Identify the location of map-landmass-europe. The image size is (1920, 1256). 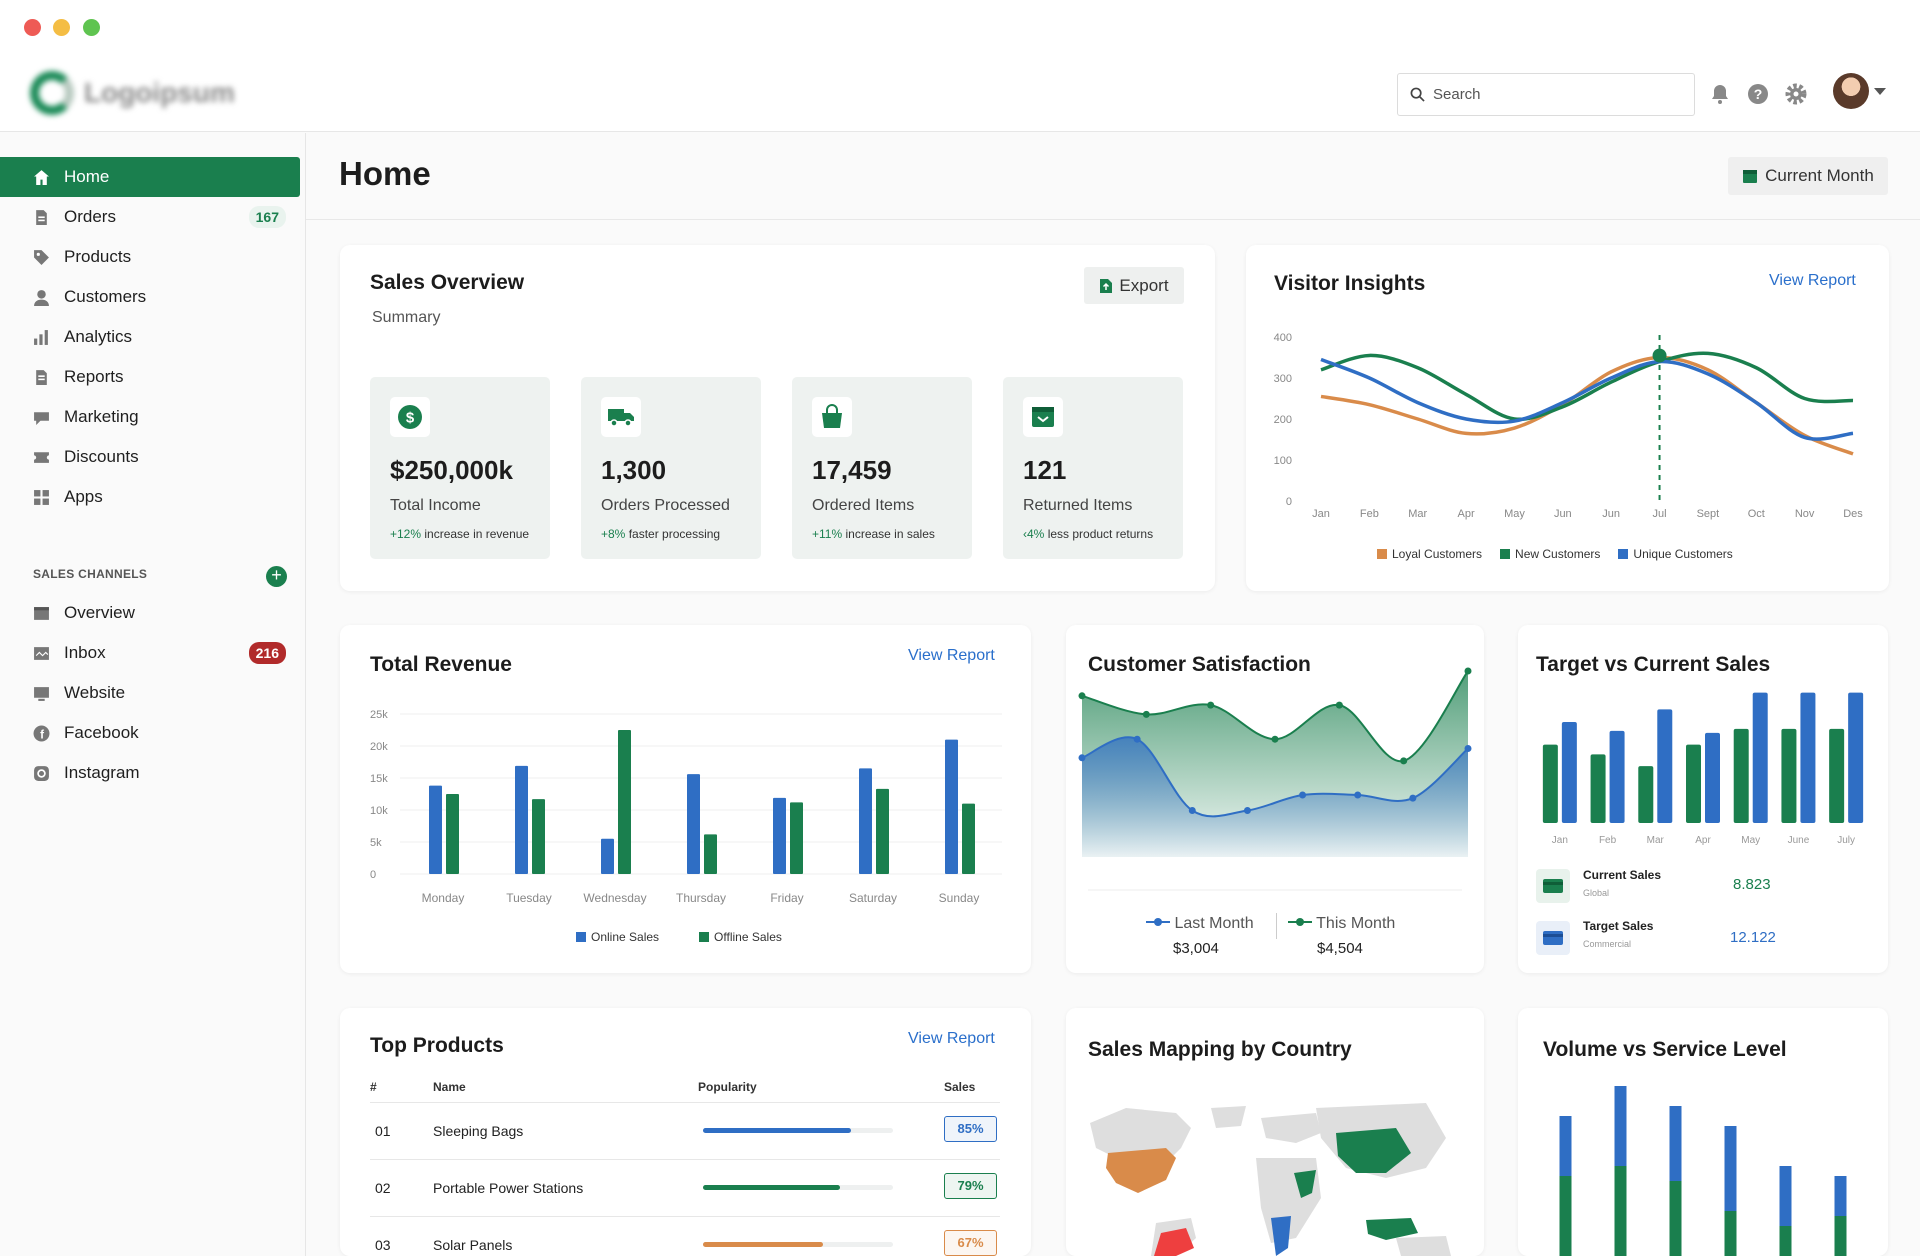
(1291, 1128).